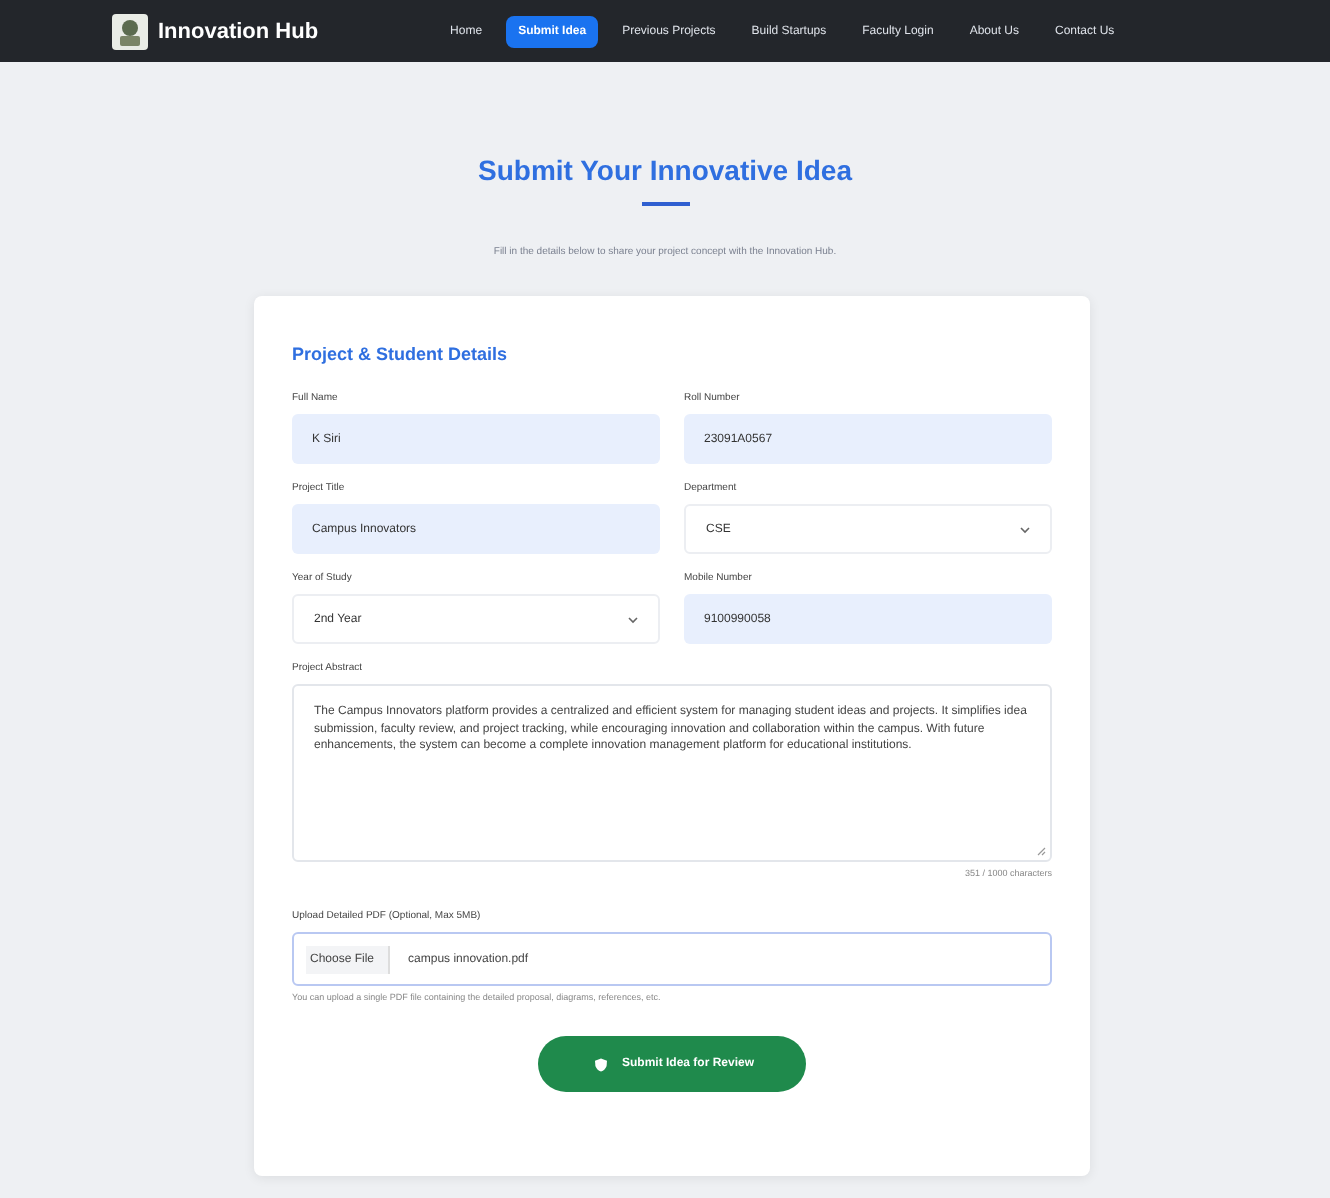  I want to click on brand-name: Innovation Hub, so click(238, 31).